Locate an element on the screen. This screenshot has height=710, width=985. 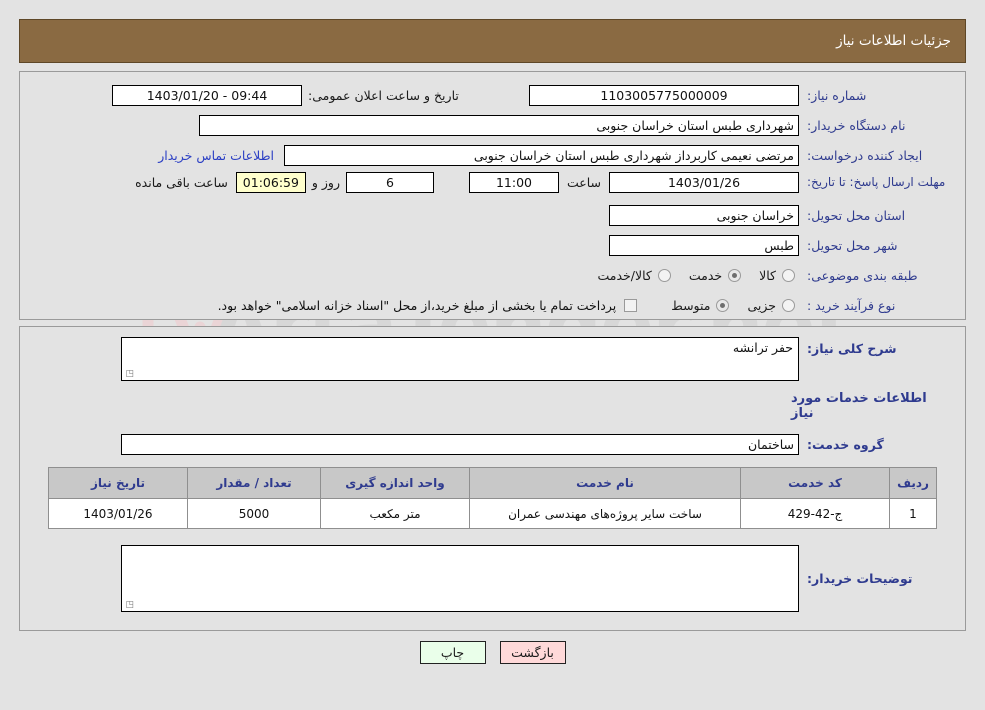
row-category: طبقه بندی موضوعی: کالا خدمت کالا/خدمت is located at coordinates (492, 275).